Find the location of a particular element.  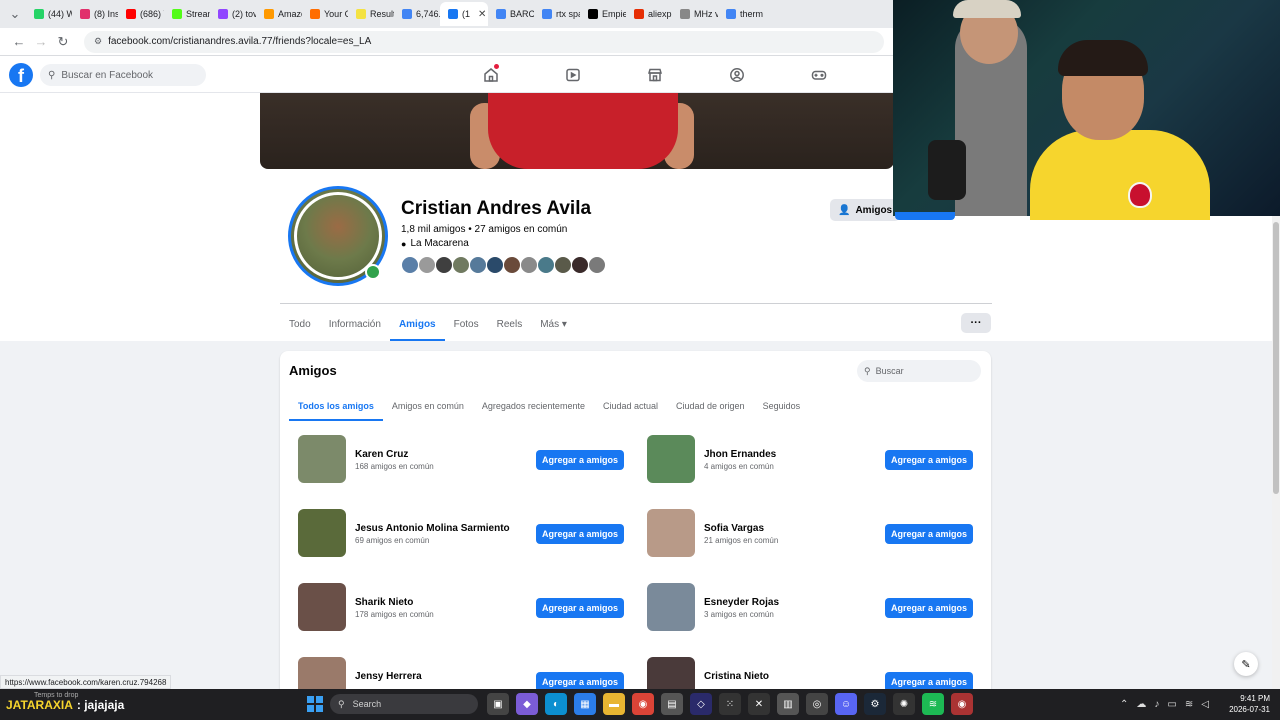

facebook-search-input: ⚲ Buscar en Facebook is located at coordinates (123, 75).